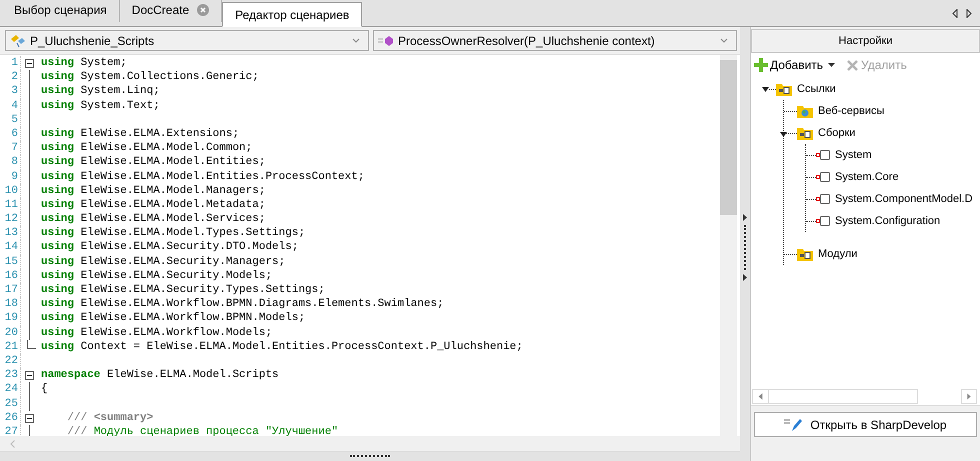  Describe the element at coordinates (100, 91) in the screenshot. I see `code-line: using System.Linq;` at that location.